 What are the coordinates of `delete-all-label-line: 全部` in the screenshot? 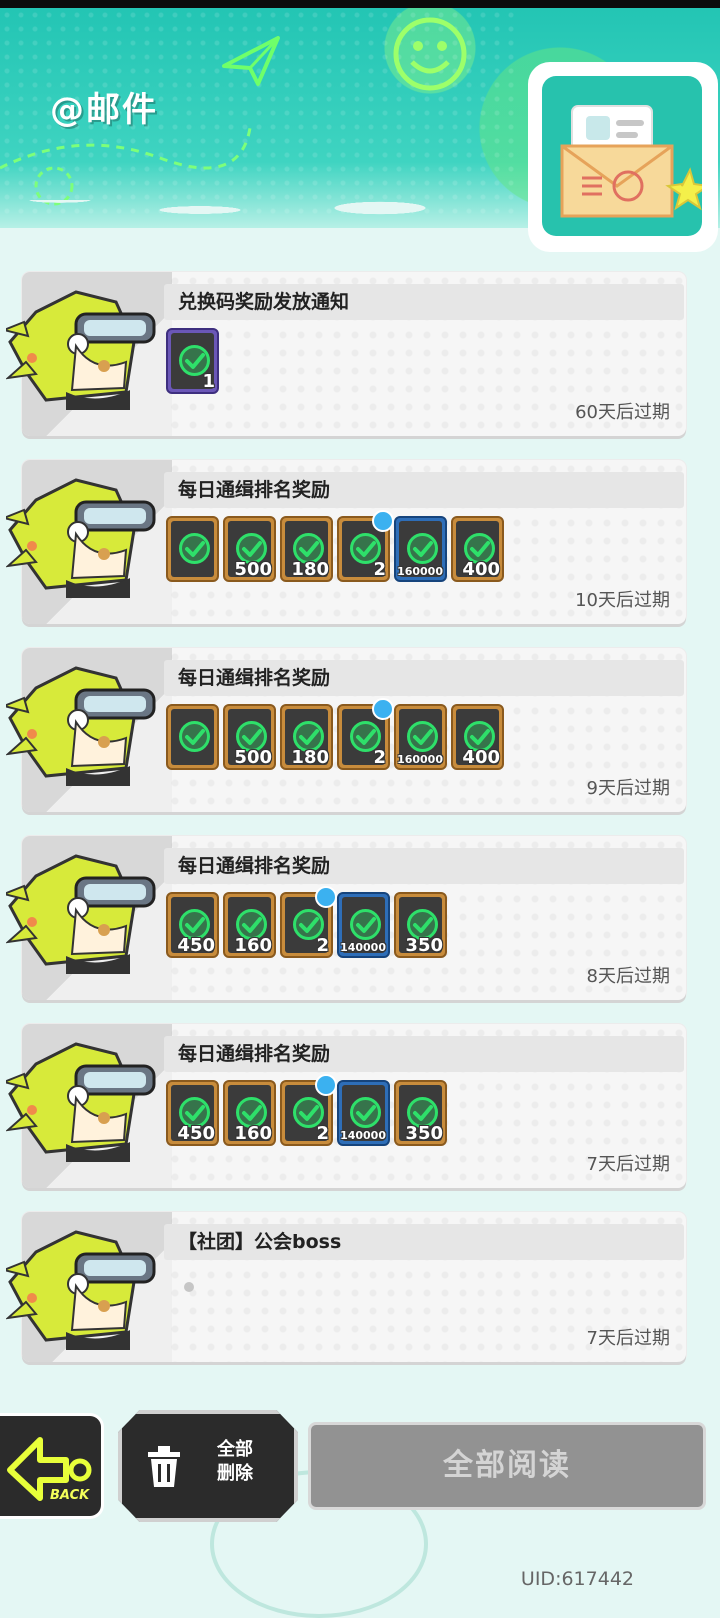 It's located at (235, 1449).